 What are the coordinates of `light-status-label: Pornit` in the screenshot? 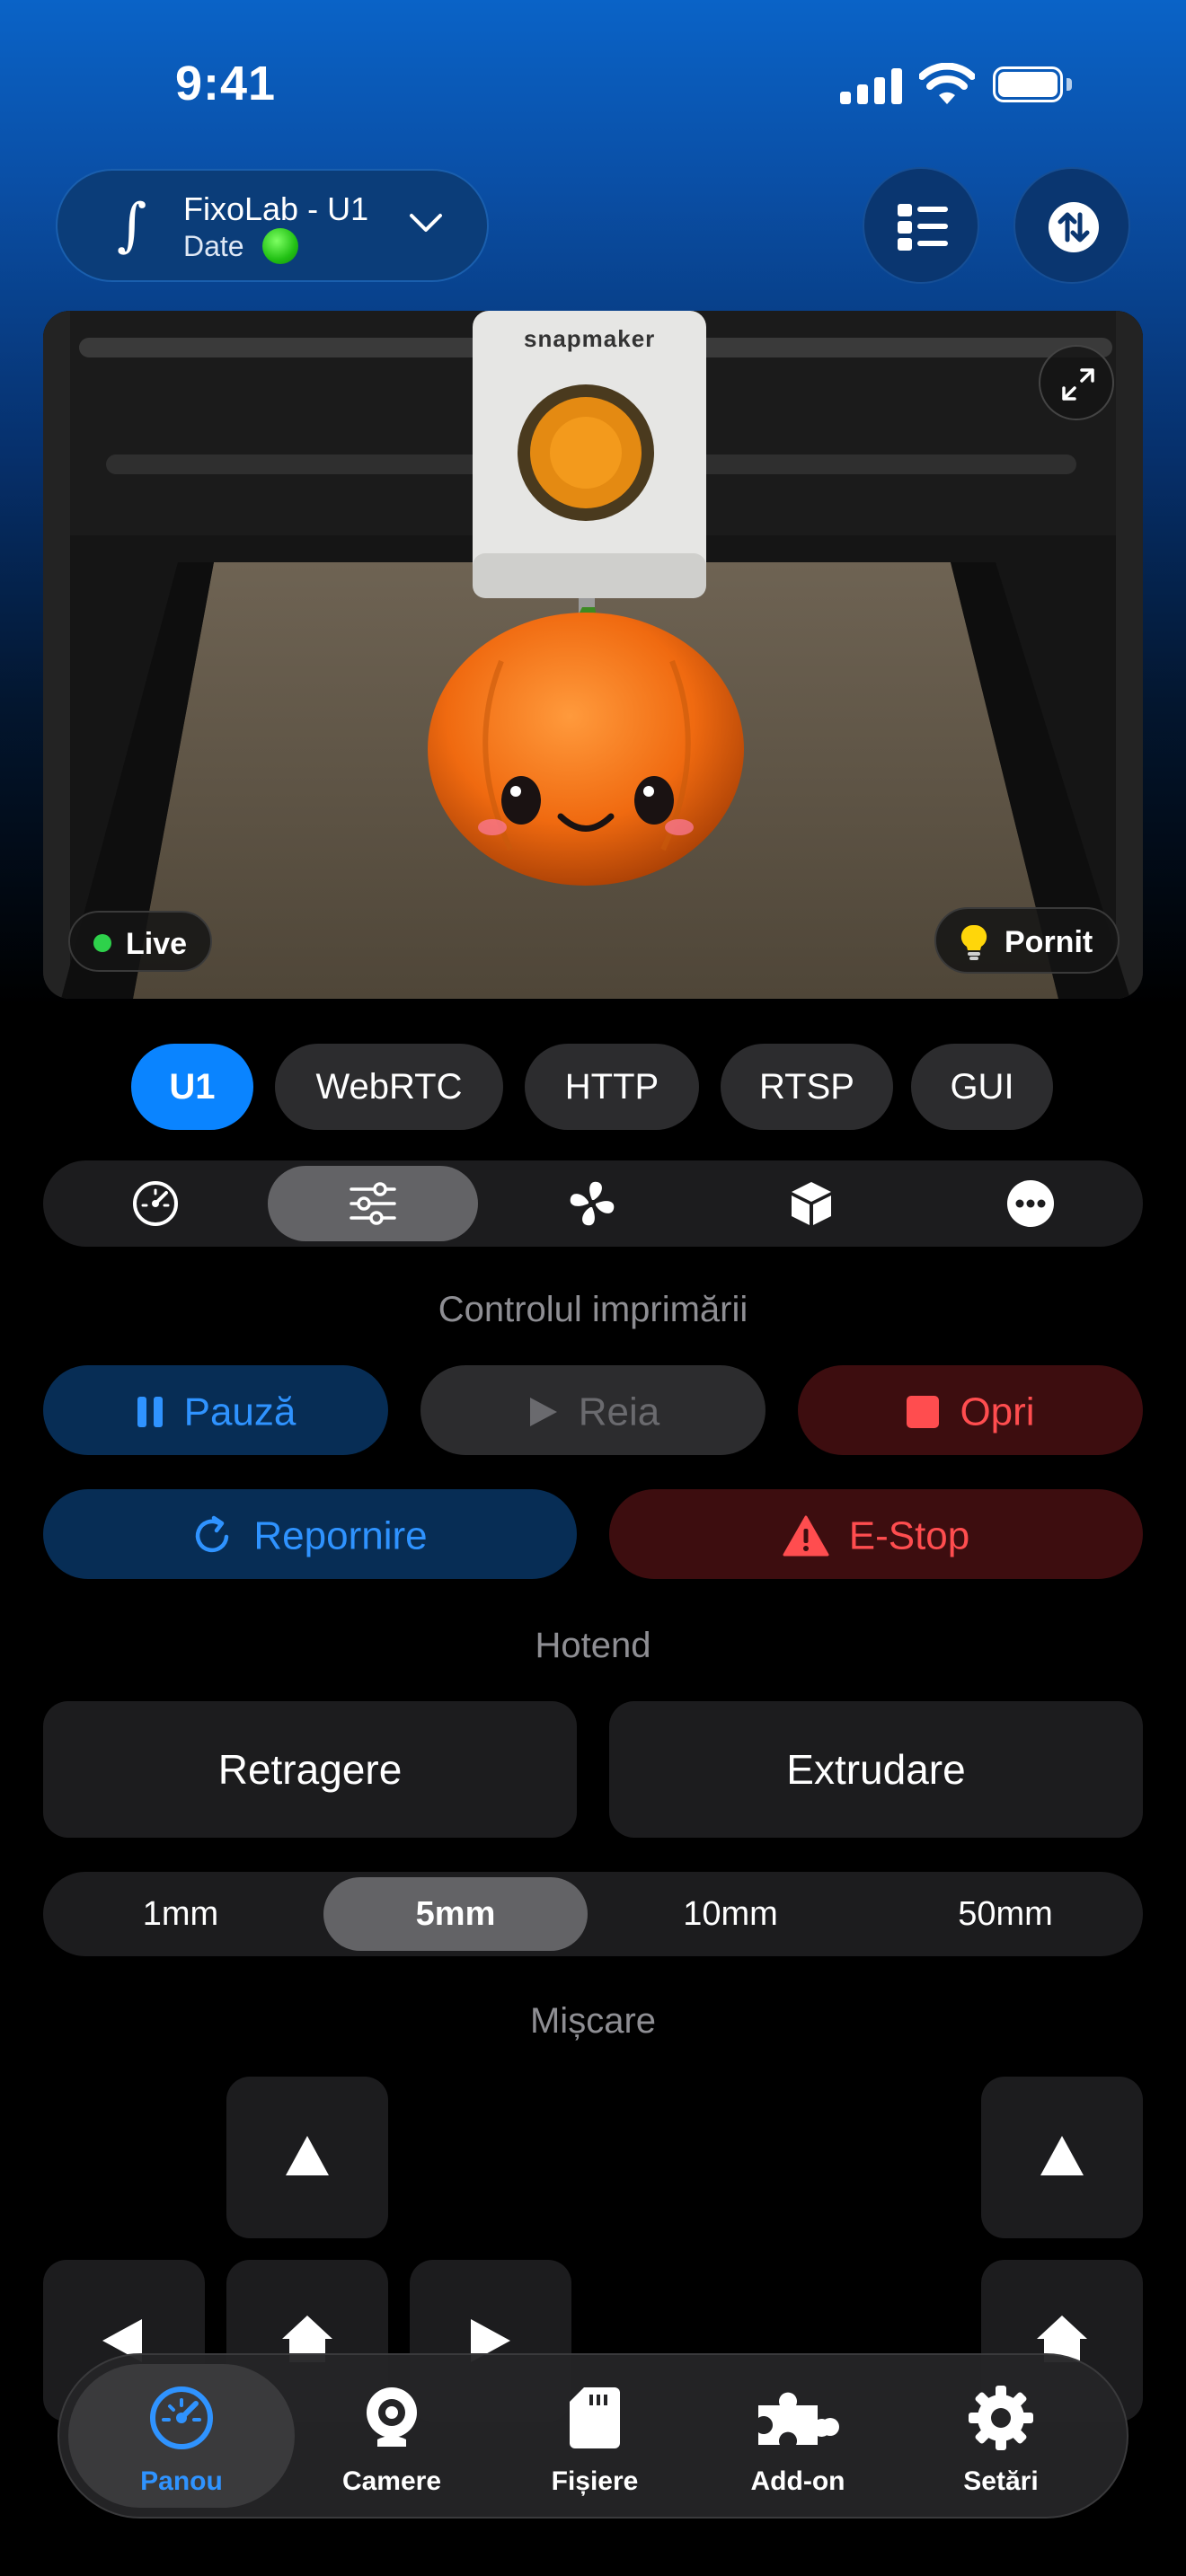 It's located at (1049, 942).